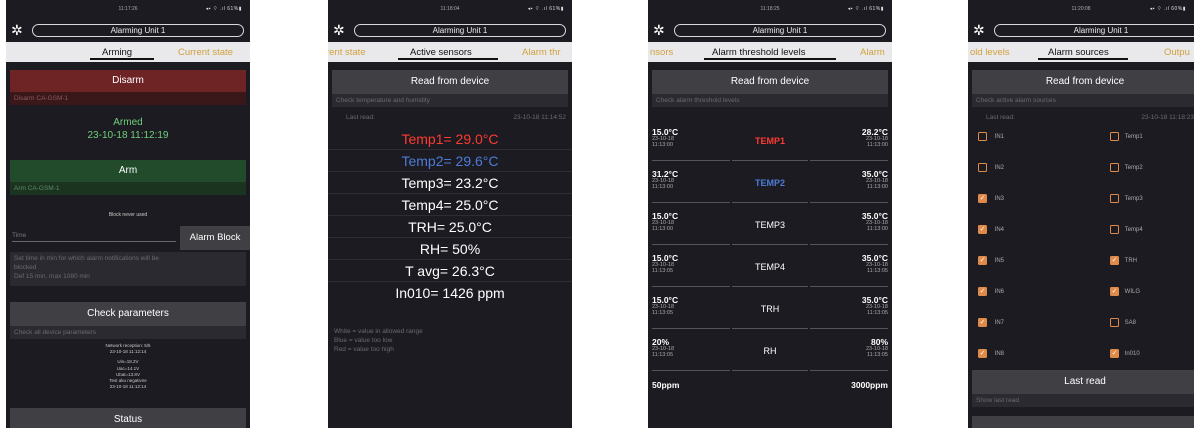 This screenshot has width=1194, height=428. Describe the element at coordinates (877, 313) in the screenshot. I see `high-time: 11:13:05` at that location.